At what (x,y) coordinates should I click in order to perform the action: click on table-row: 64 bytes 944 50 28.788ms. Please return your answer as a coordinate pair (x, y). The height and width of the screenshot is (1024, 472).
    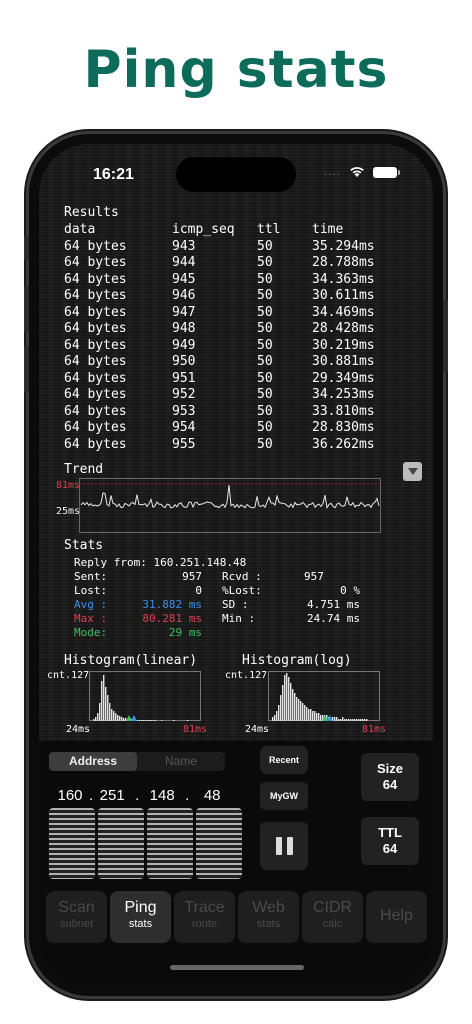
    Looking at the image, I should click on (228, 263).